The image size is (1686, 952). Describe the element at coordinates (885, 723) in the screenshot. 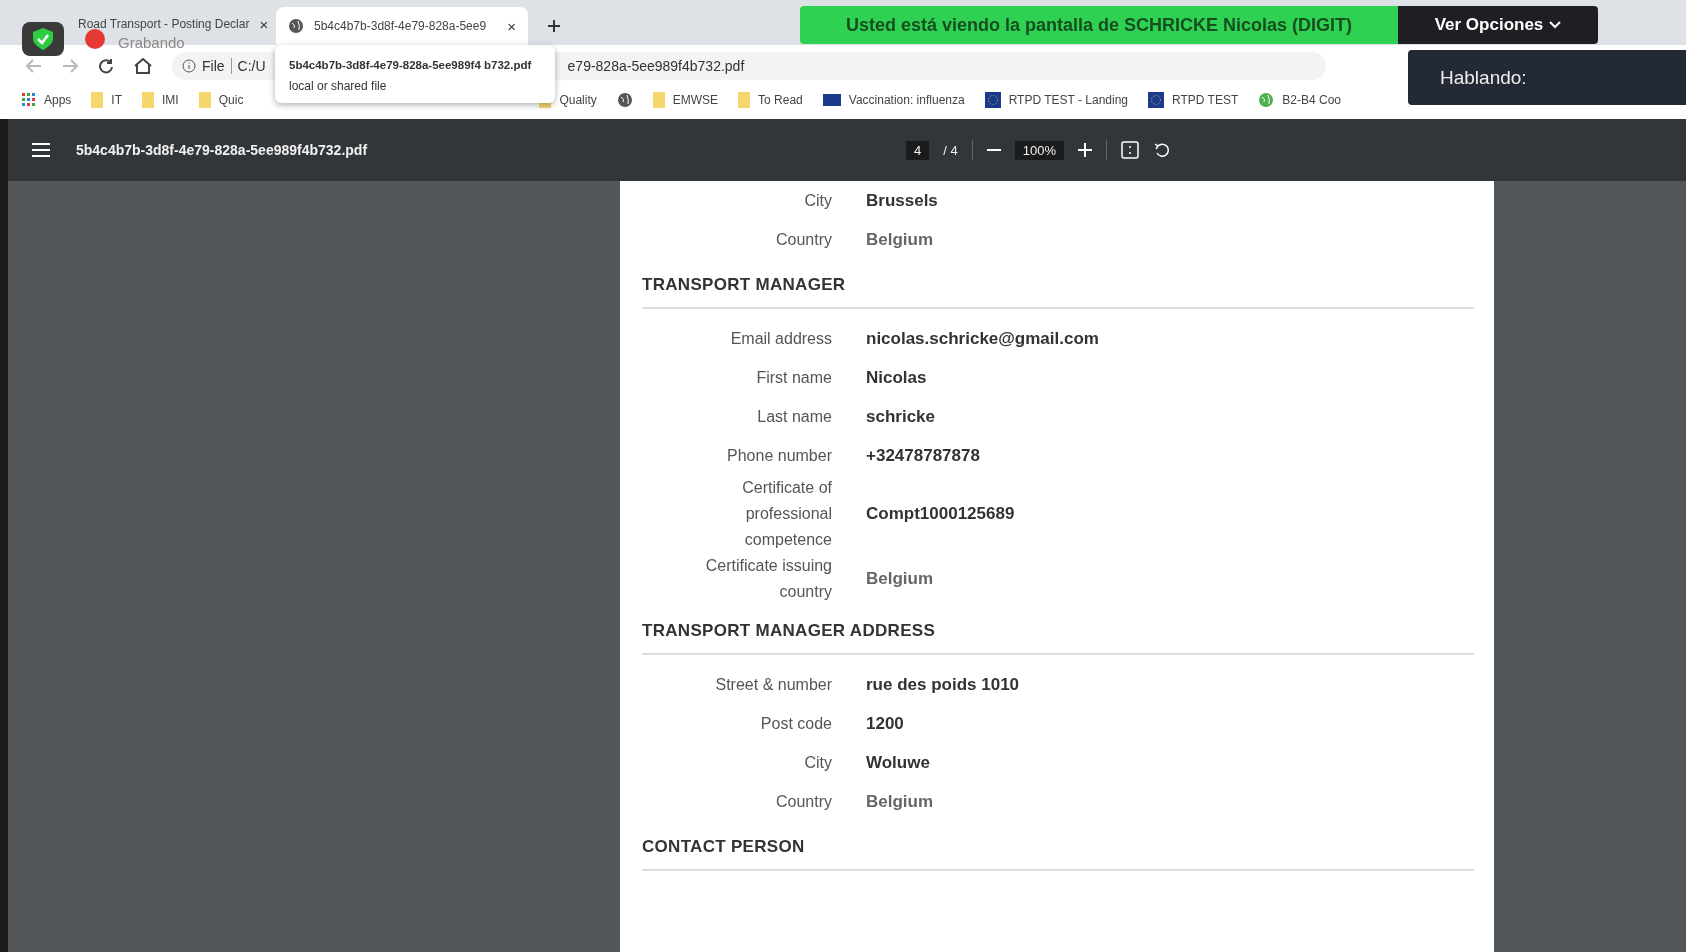

I see `field-value: 1200` at that location.